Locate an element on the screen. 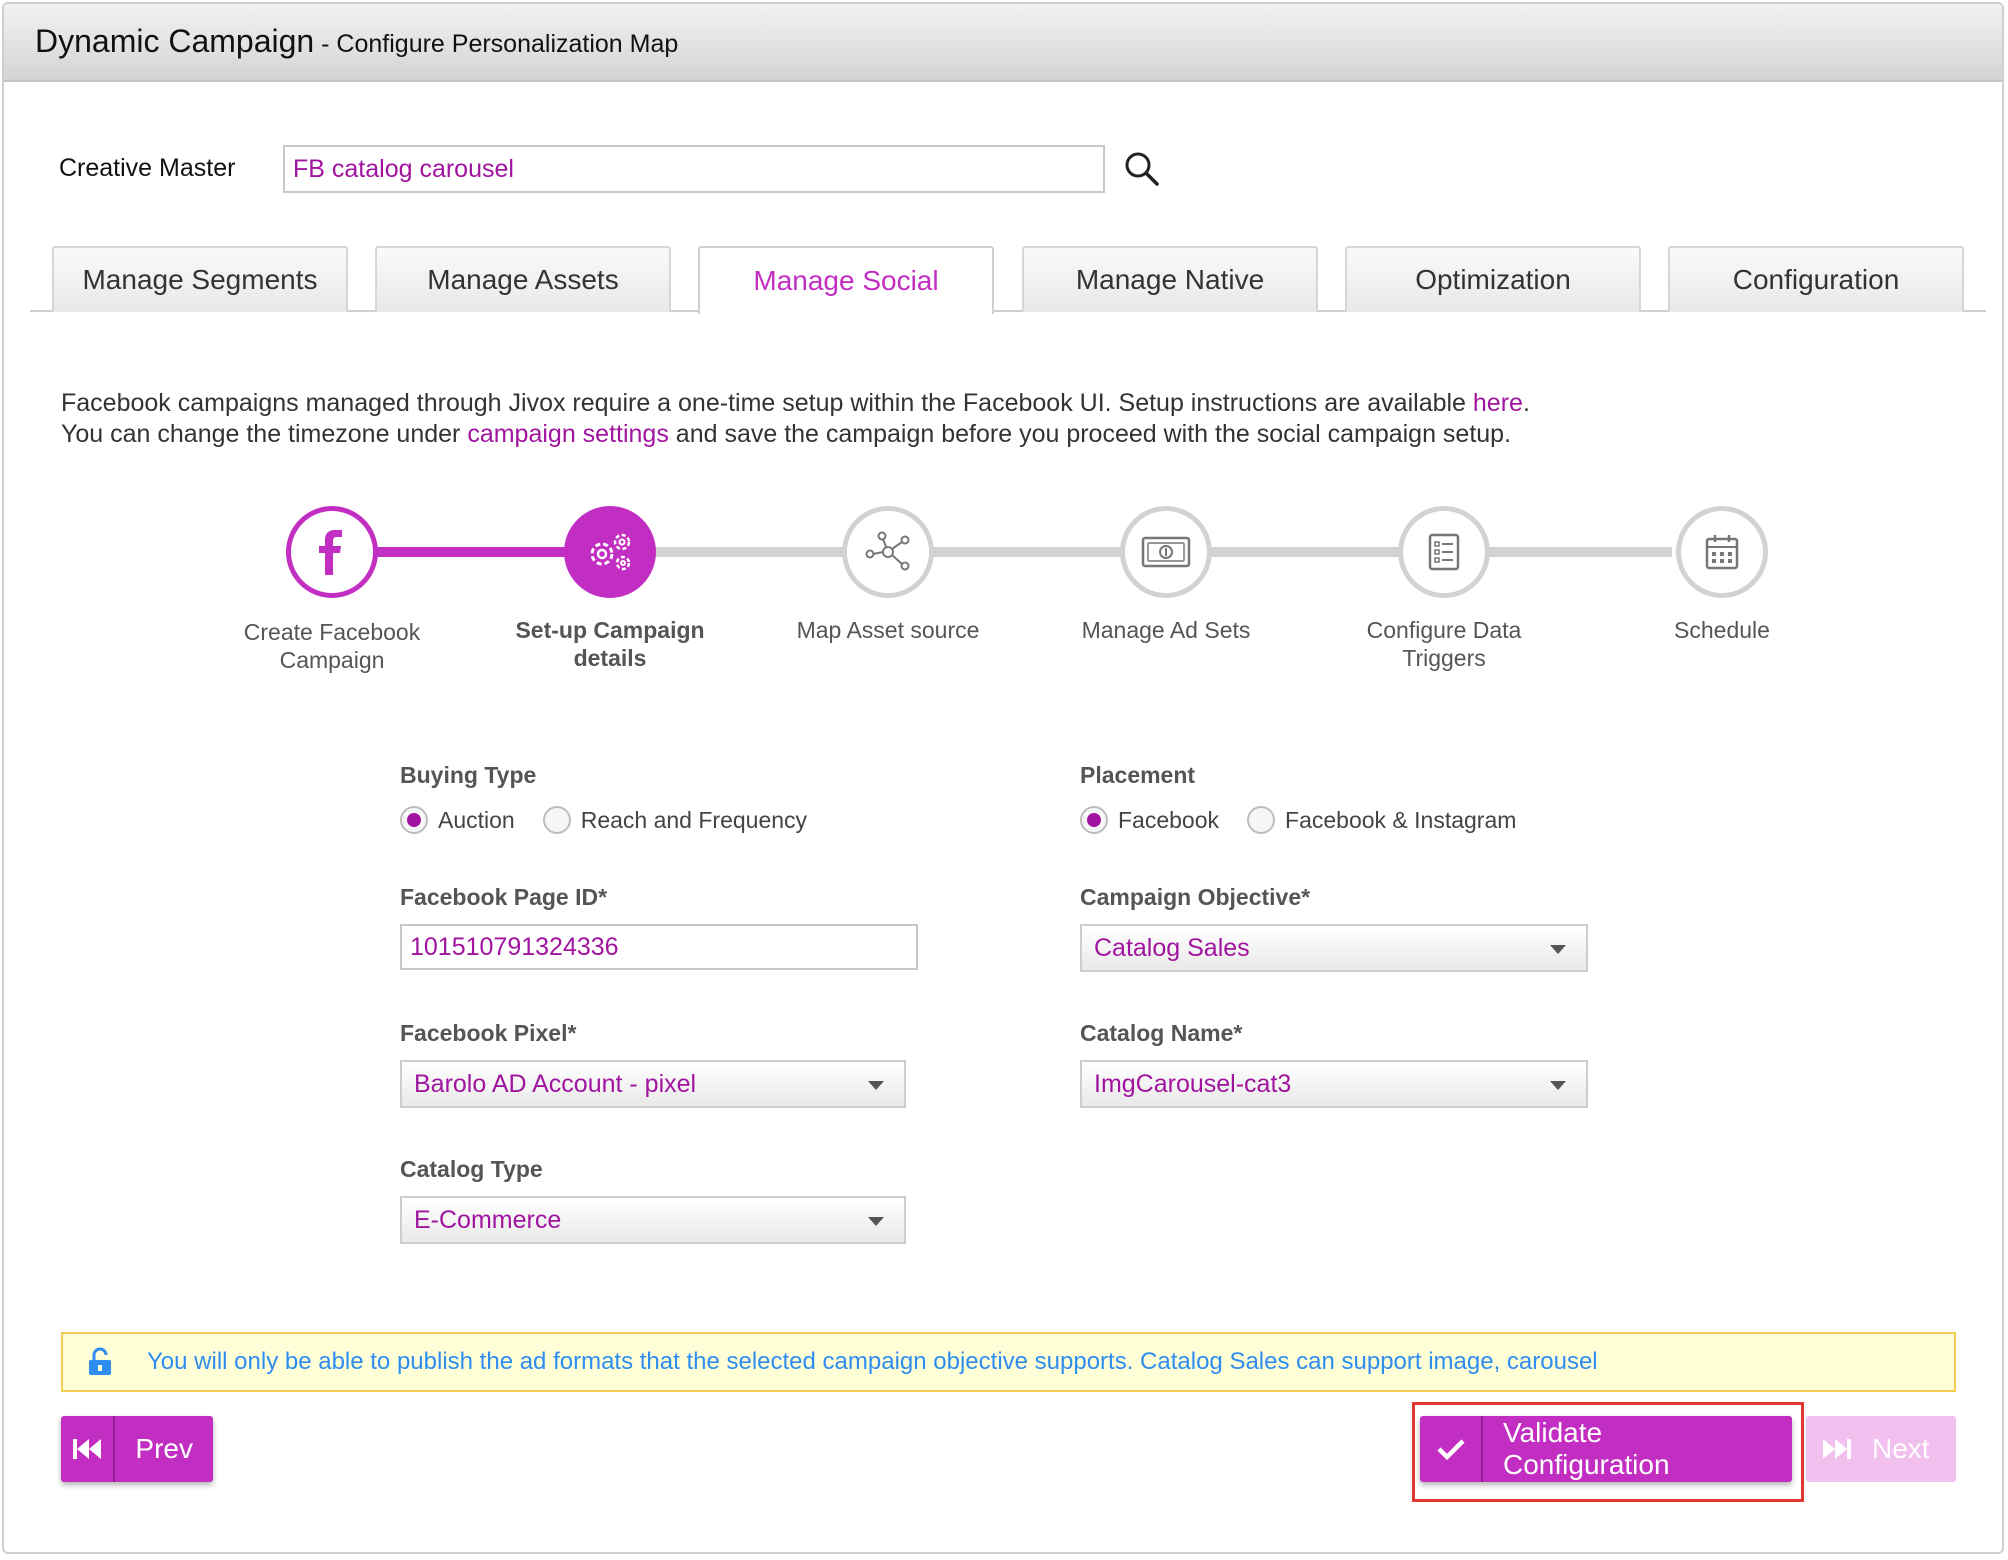 The height and width of the screenshot is (1560, 2008). step-label-configure-data-triggers: Configure Data Triggers is located at coordinates (1444, 644).